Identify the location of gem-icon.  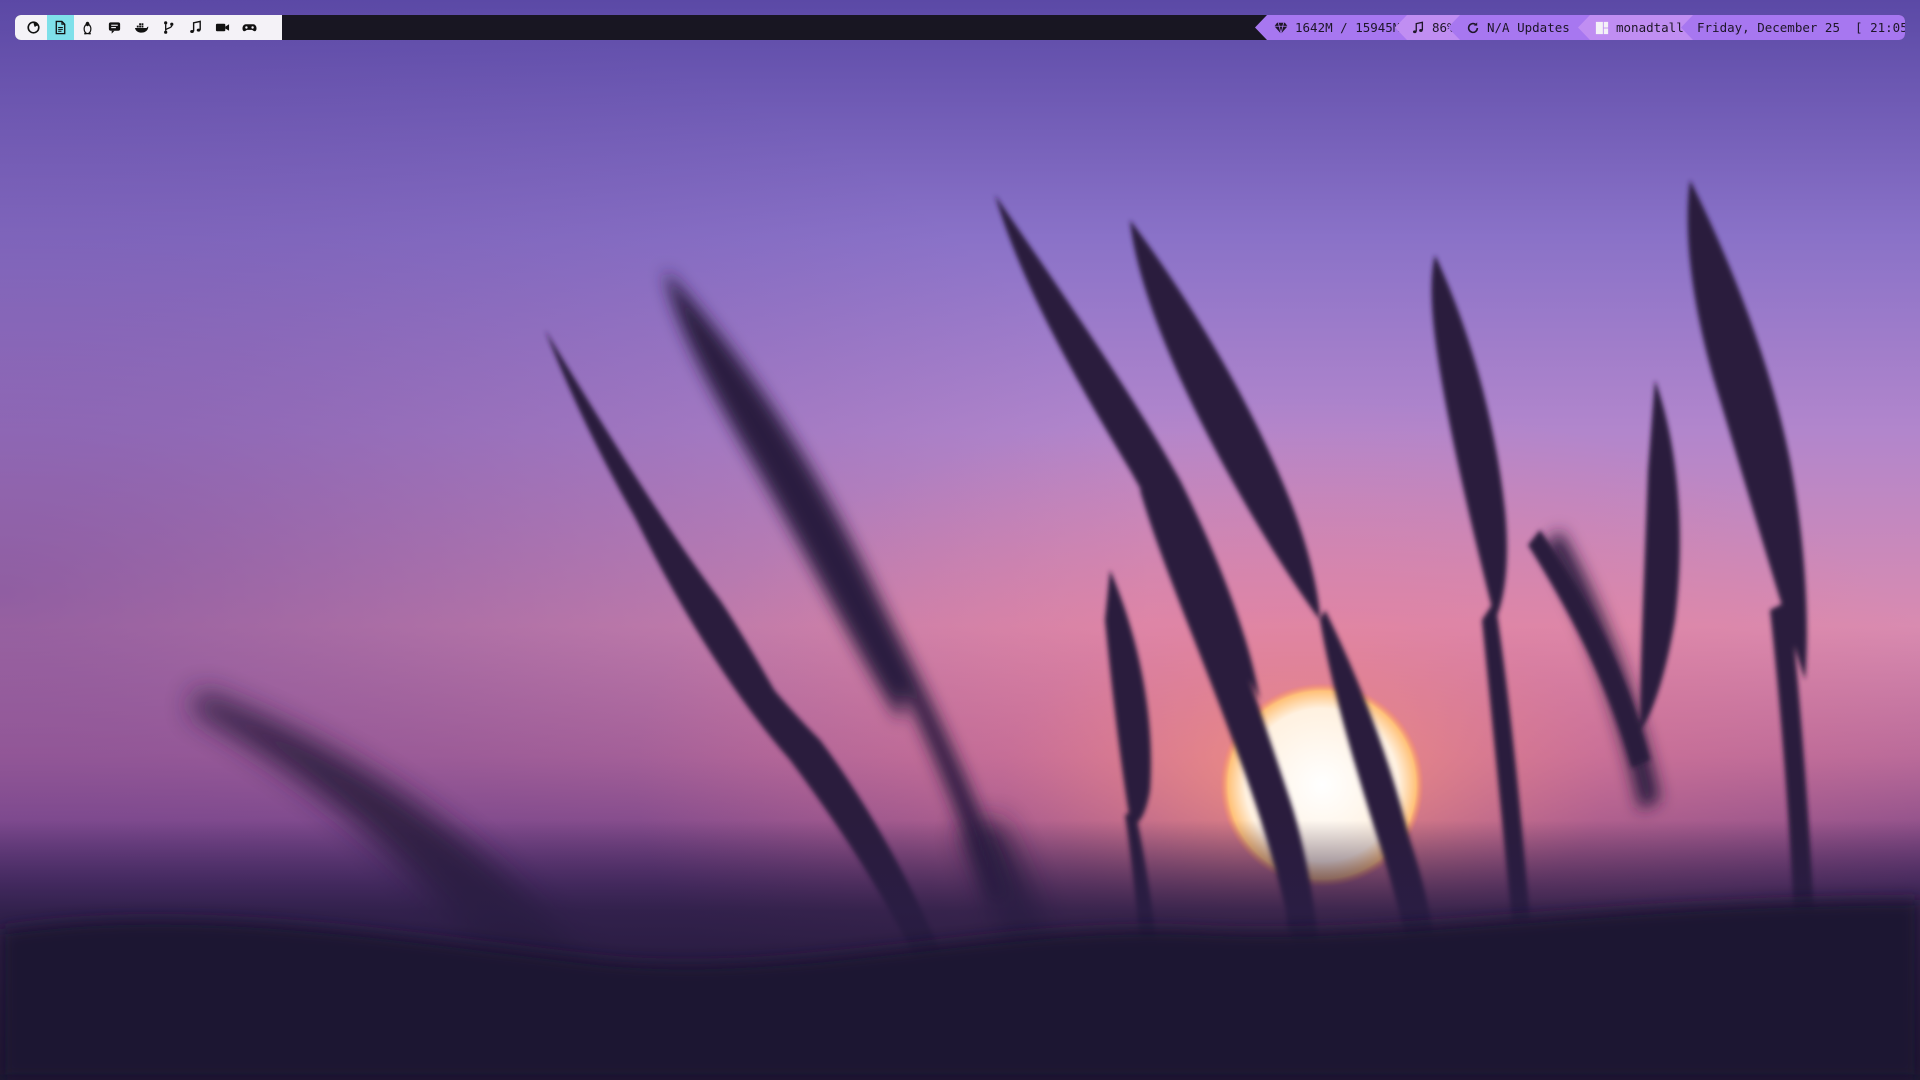
(1281, 28).